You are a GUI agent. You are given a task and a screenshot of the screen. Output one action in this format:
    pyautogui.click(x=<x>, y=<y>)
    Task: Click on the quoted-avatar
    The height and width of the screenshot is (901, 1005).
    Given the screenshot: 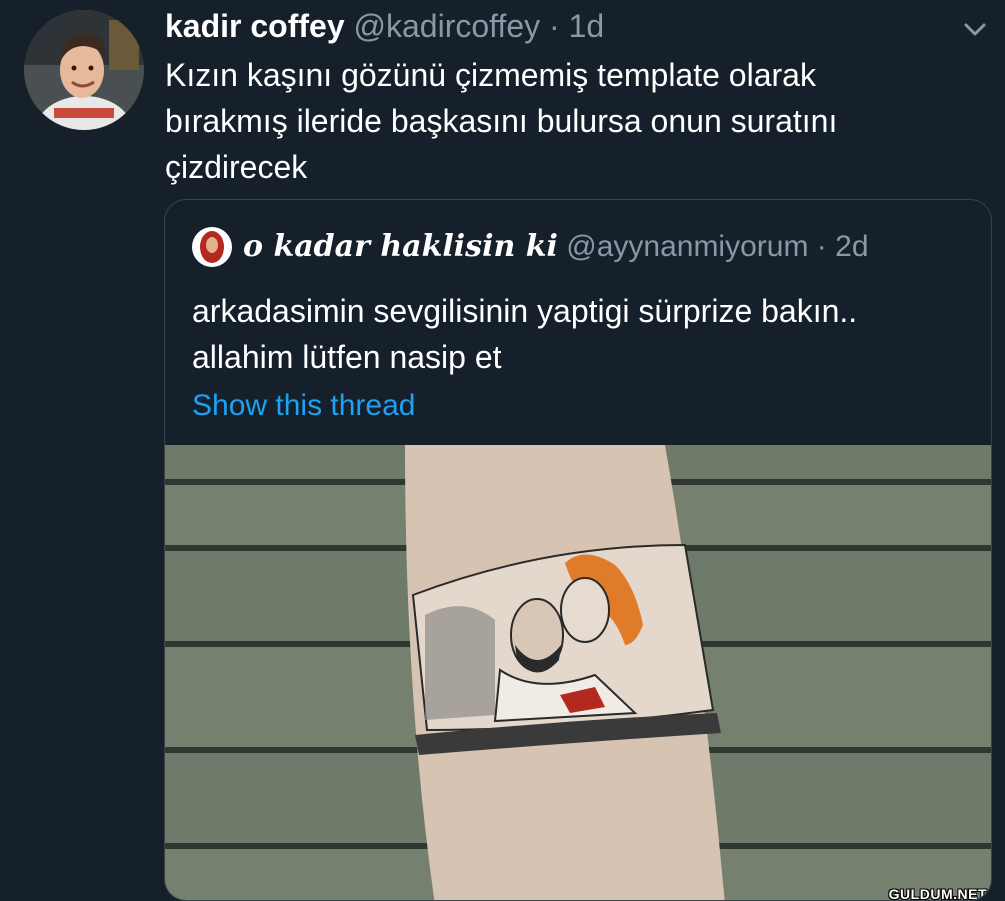 What is the action you would take?
    pyautogui.click(x=212, y=247)
    